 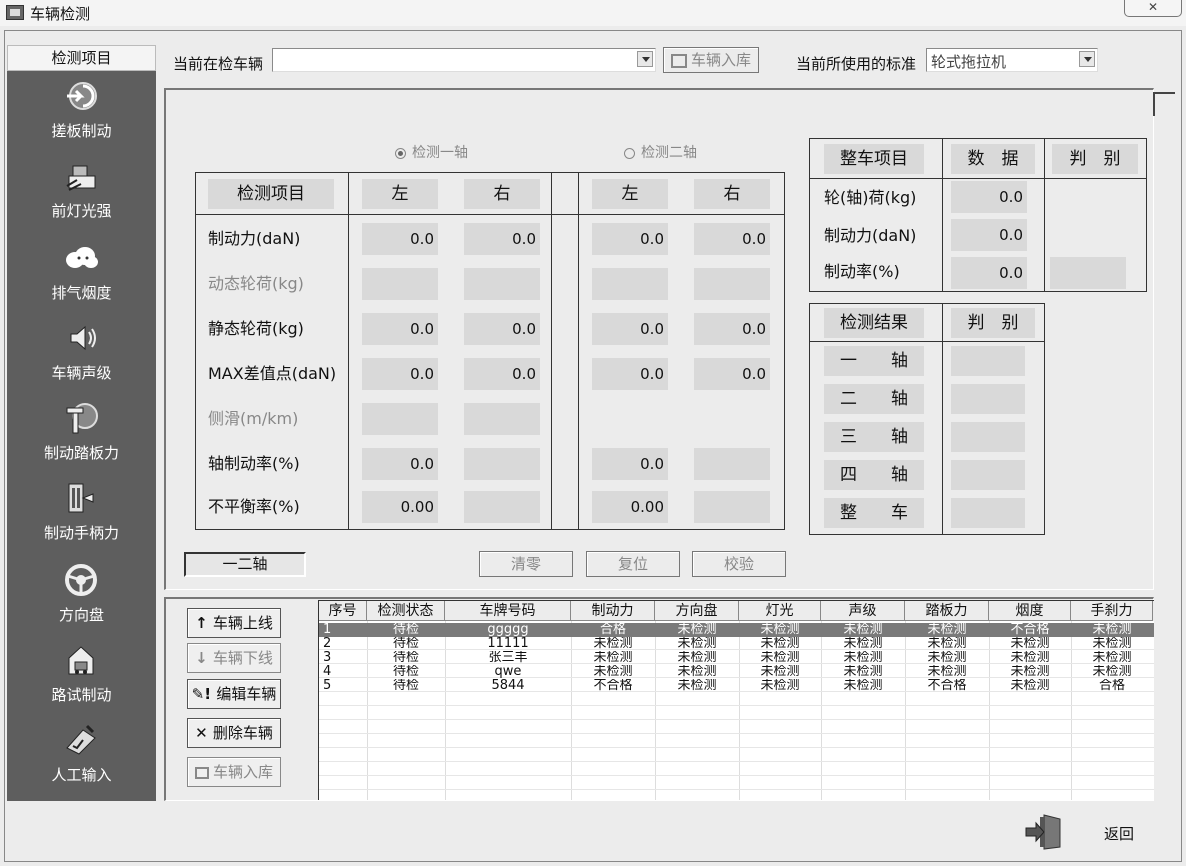 What do you see at coordinates (81, 211) in the screenshot?
I see `sidebar-item-label: 前灯光强` at bounding box center [81, 211].